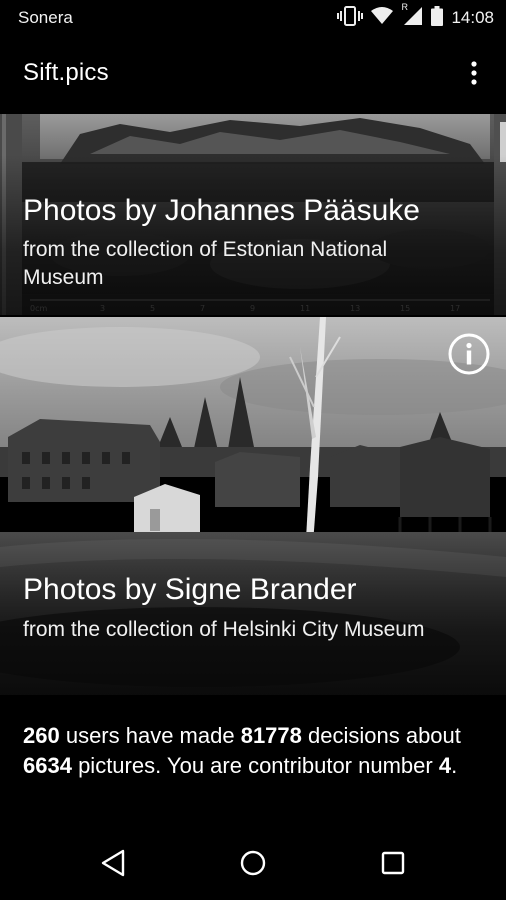  Describe the element at coordinates (66, 72) in the screenshot. I see `app-title: Sift.pics` at that location.